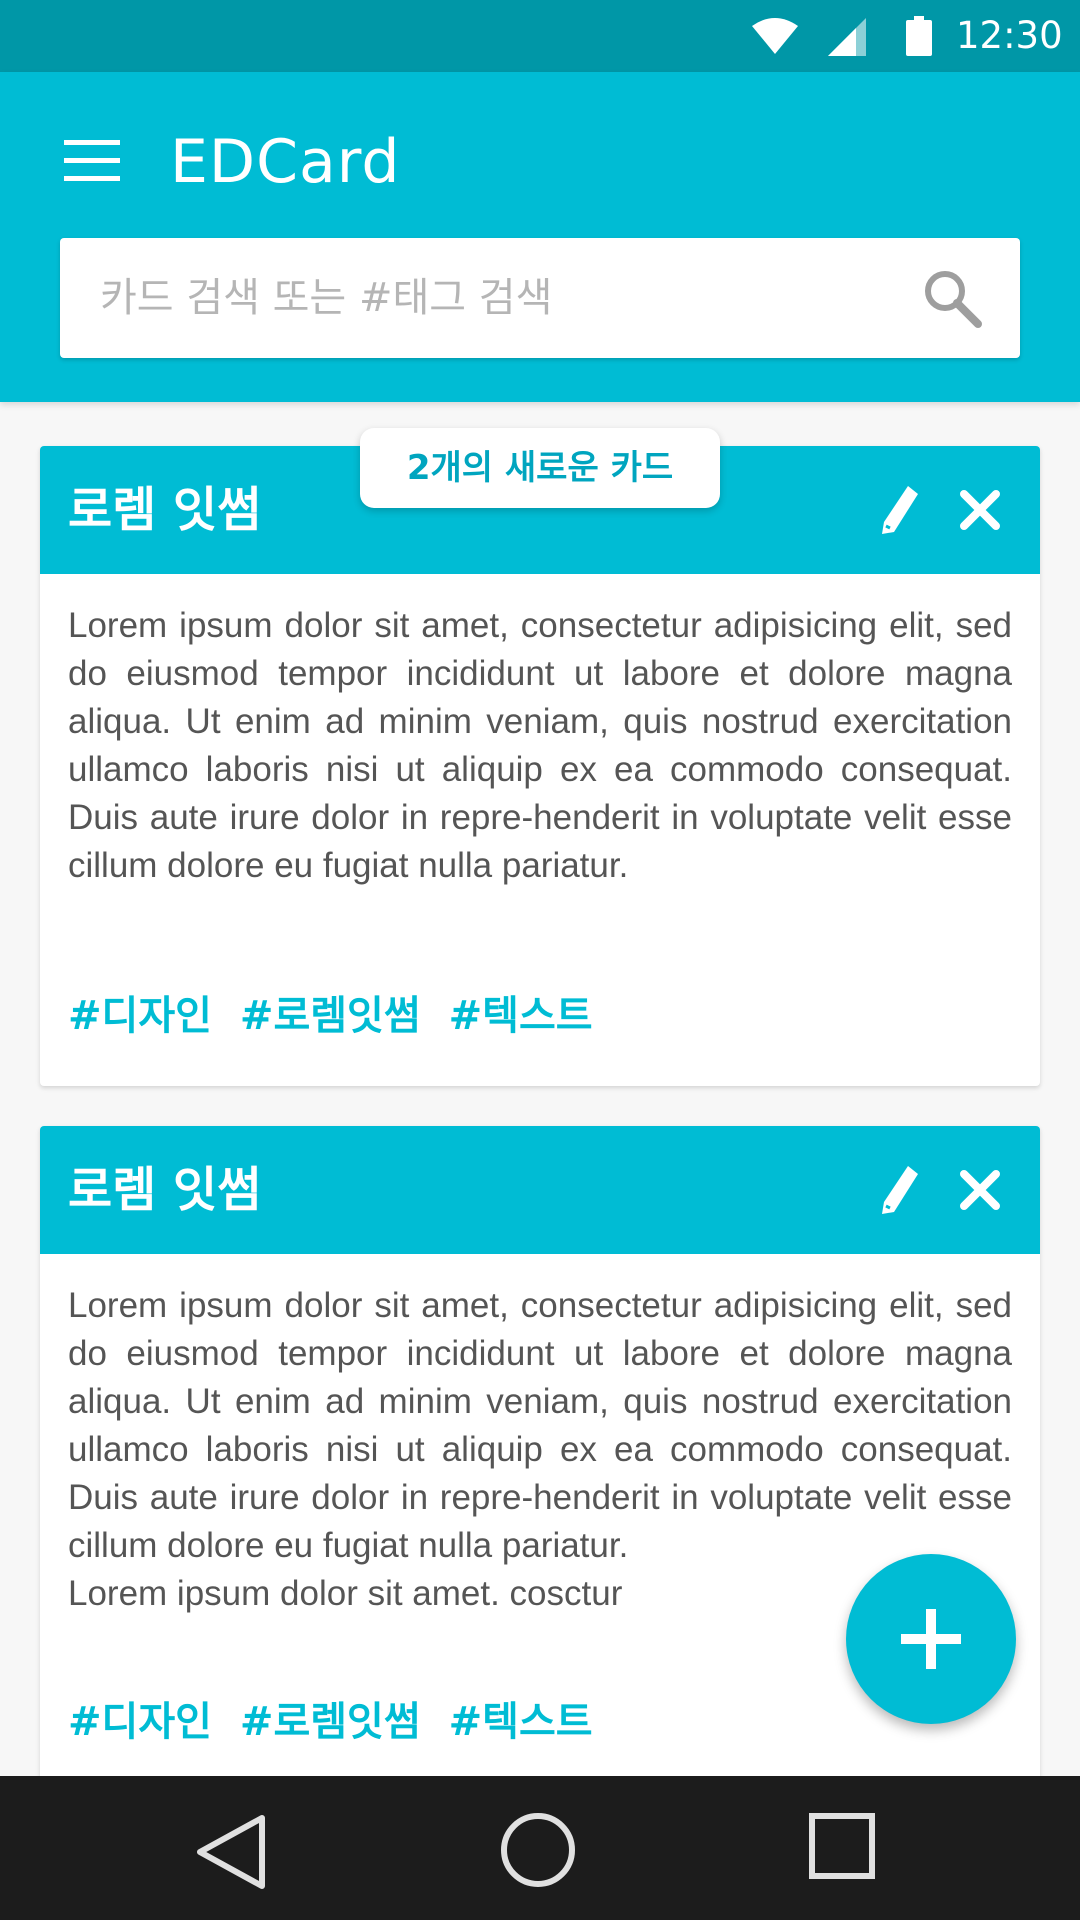 This screenshot has height=1920, width=1080. I want to click on battery-icon, so click(919, 38).